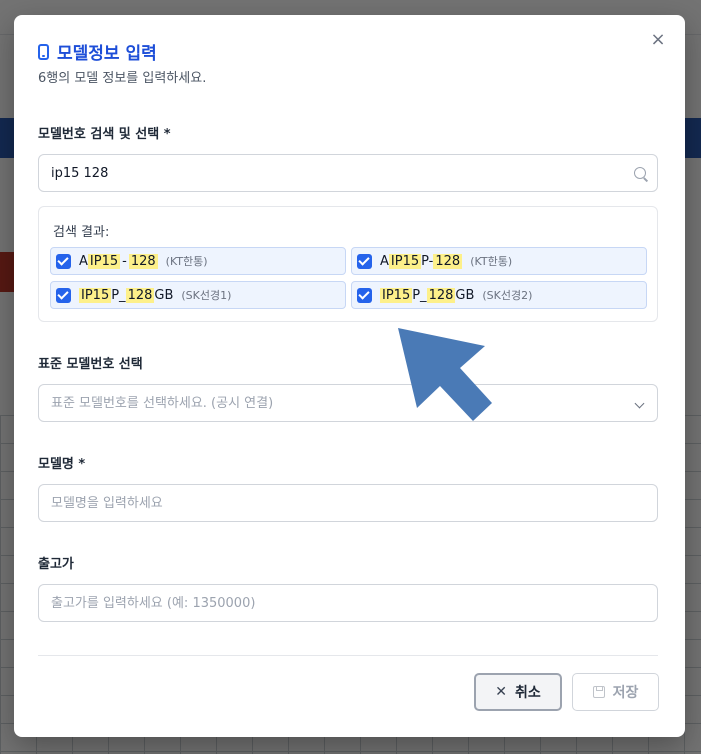 Image resolution: width=701 pixels, height=754 pixels. Describe the element at coordinates (625, 693) in the screenshot. I see `save-button-label: 저장` at that location.